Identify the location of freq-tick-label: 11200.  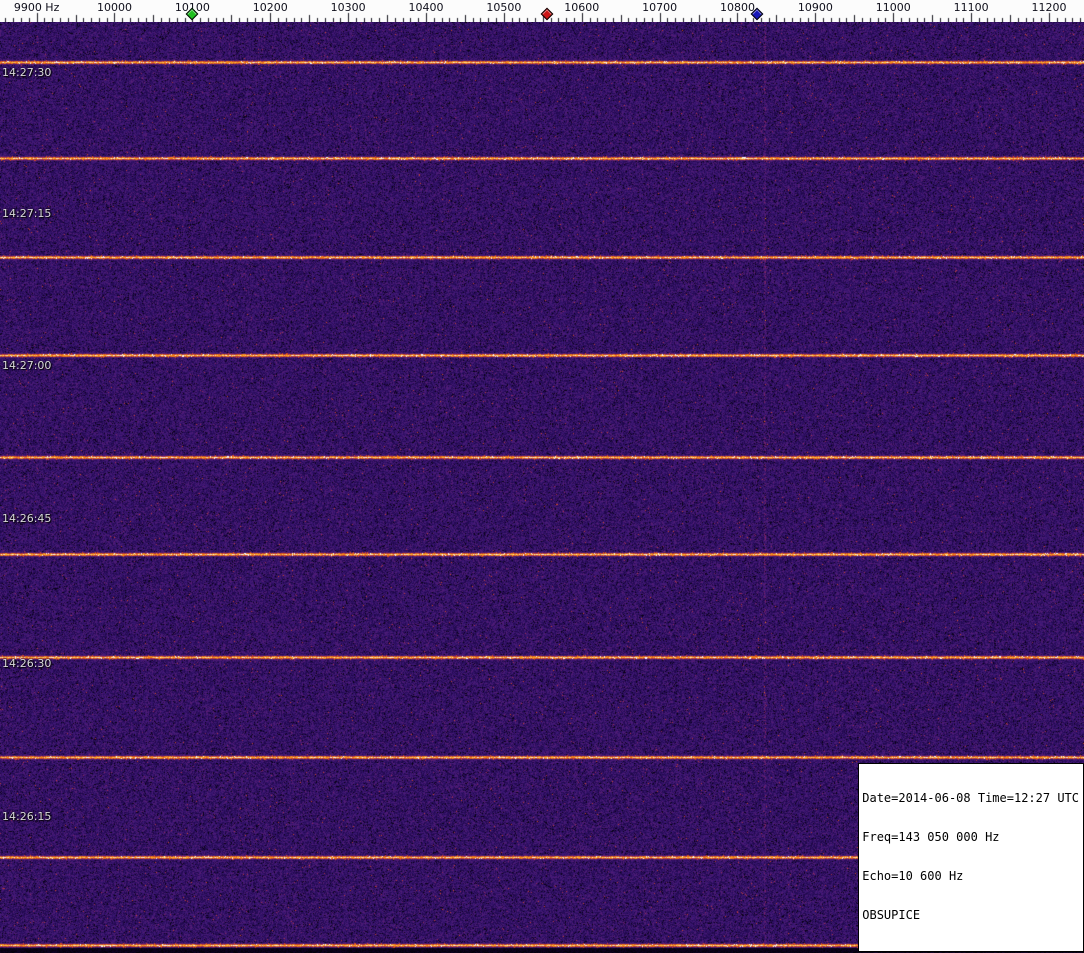
(1049, 7).